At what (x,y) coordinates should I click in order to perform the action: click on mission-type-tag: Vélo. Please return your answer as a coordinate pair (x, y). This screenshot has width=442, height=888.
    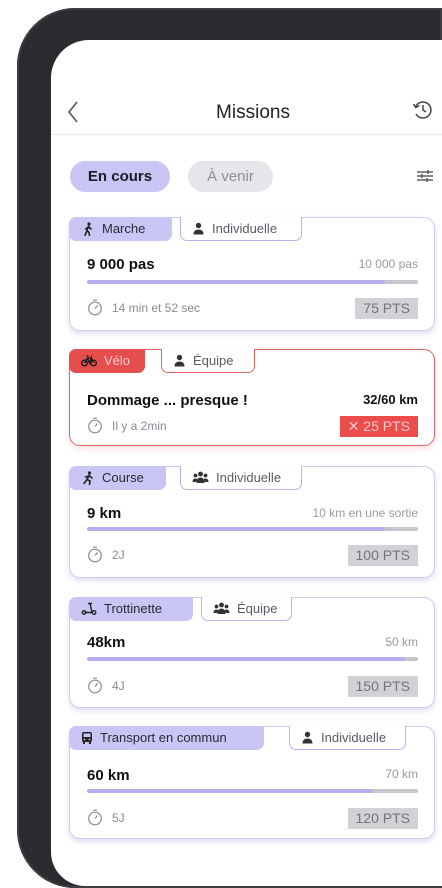
    Looking at the image, I should click on (107, 361).